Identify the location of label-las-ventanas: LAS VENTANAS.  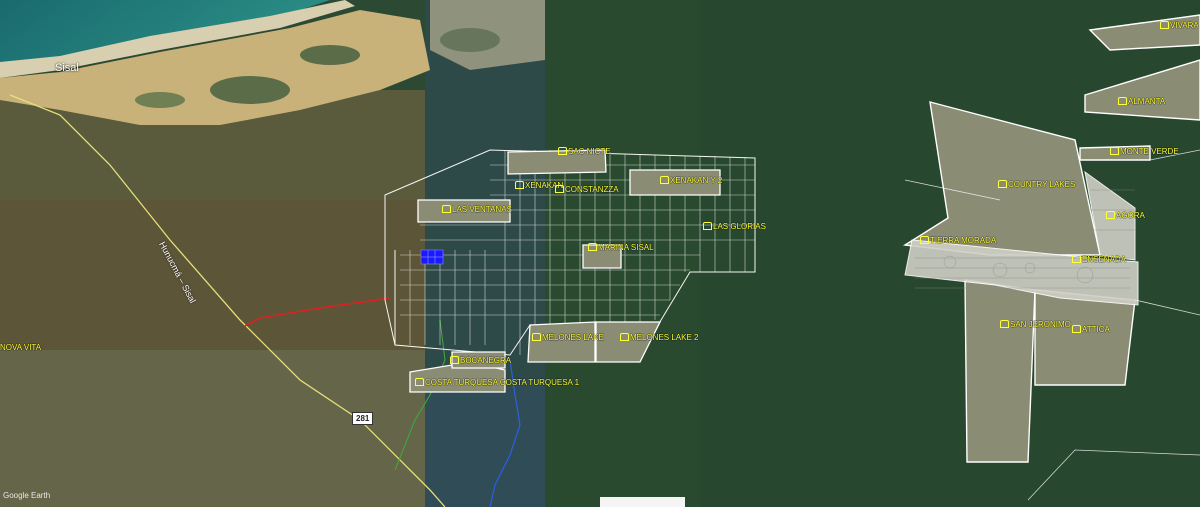
(477, 209).